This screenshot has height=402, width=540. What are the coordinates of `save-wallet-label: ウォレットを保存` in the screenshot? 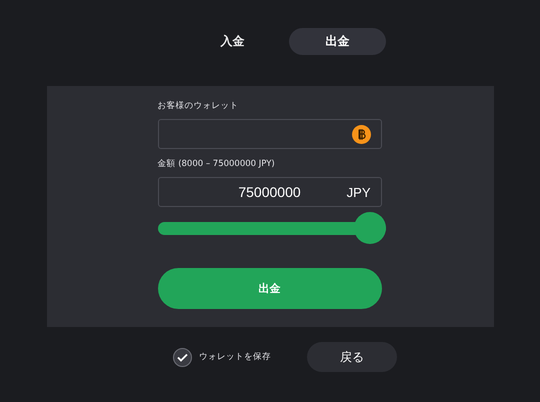 It's located at (235, 357).